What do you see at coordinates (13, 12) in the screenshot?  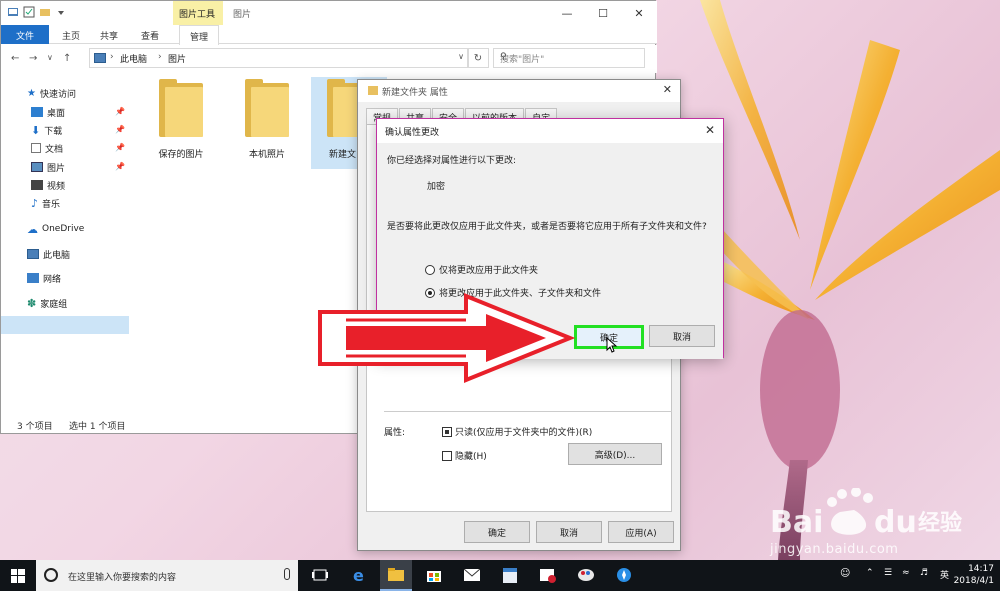 I see `folder-app-icon` at bounding box center [13, 12].